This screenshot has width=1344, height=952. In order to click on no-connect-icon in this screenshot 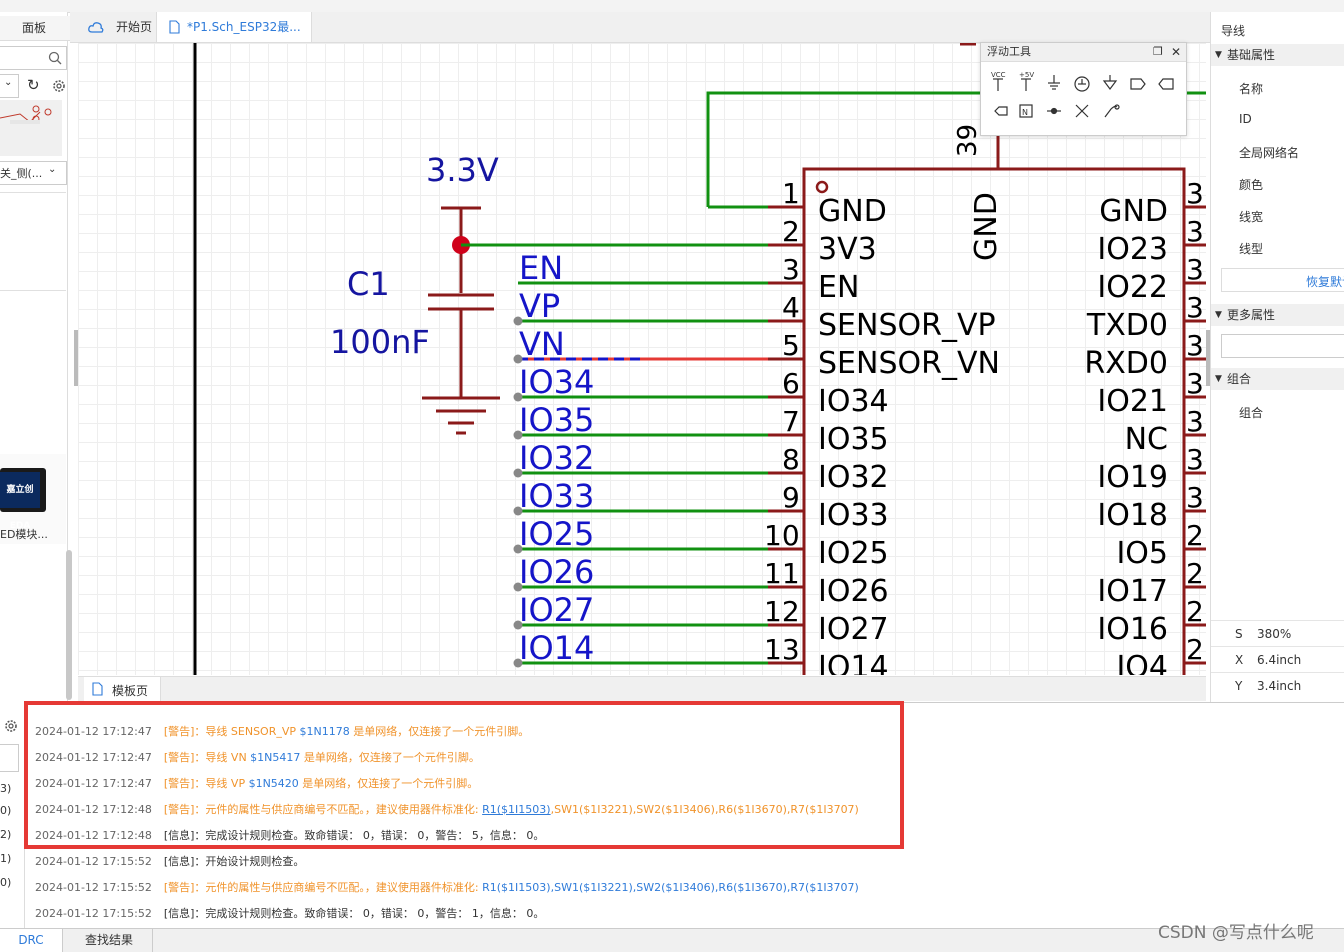, I will do `click(1082, 111)`.